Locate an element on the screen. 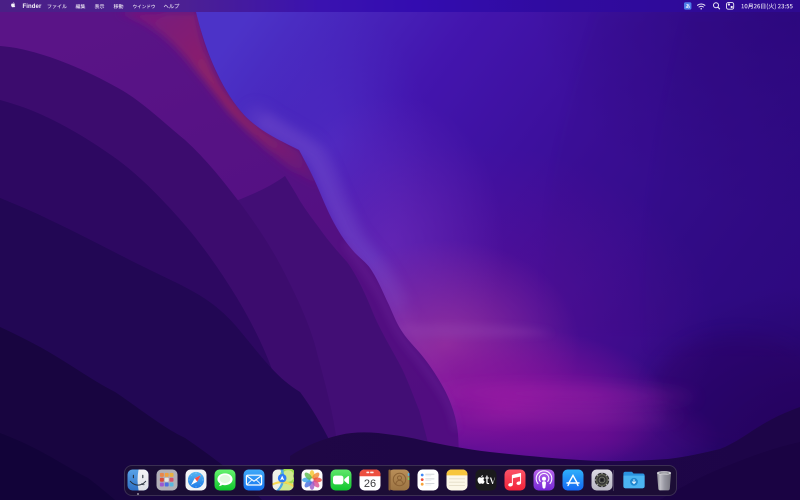 Image resolution: width=800 pixels, height=500 pixels. svg-text: Finder is located at coordinates (32, 7).